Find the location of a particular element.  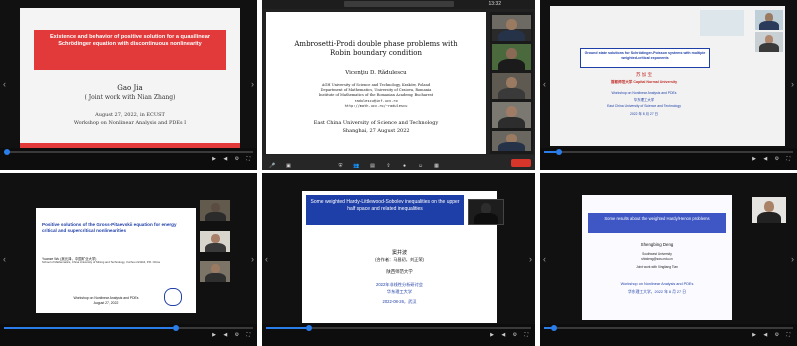

slide-date: August 27, 2022, in ECUST is located at coordinates (130, 115).